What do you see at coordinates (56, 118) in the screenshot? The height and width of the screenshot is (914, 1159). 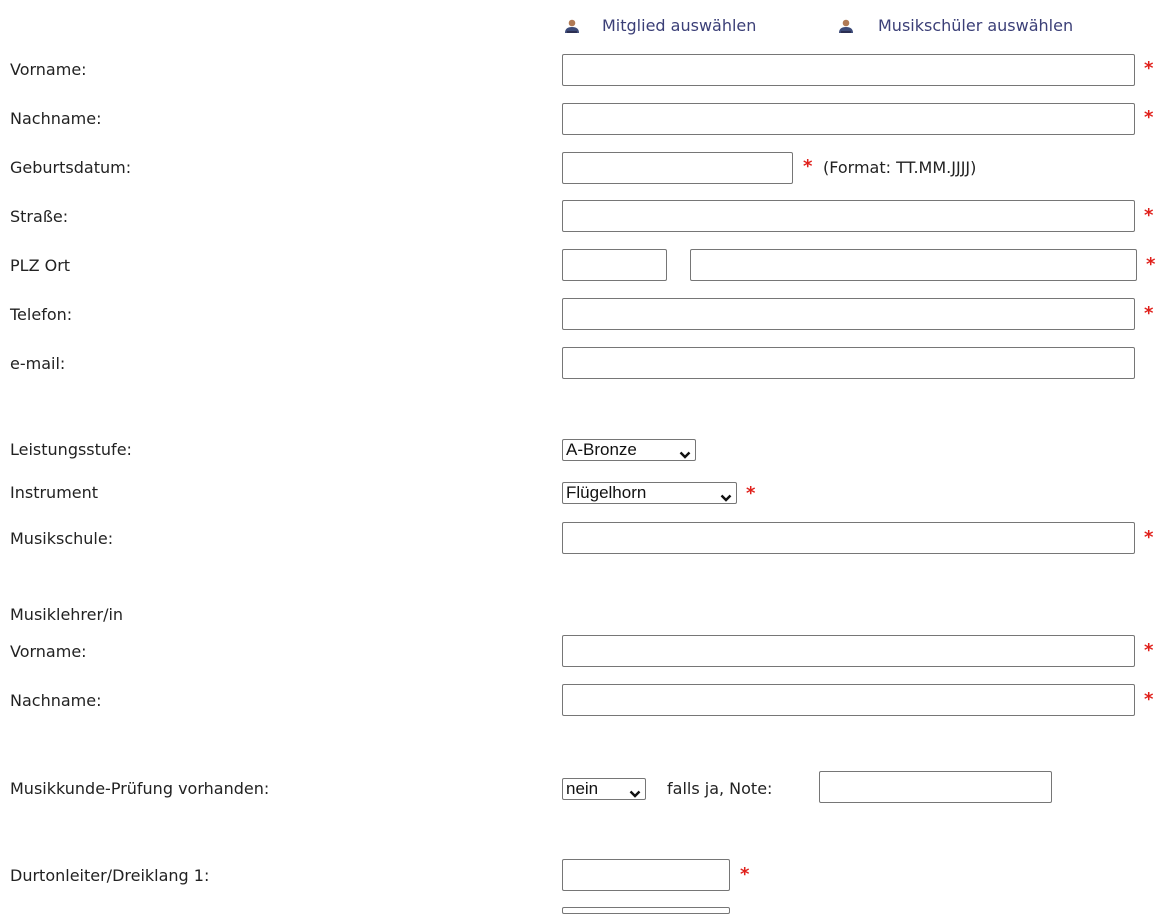 I see `nachname-label: Nachname:` at bounding box center [56, 118].